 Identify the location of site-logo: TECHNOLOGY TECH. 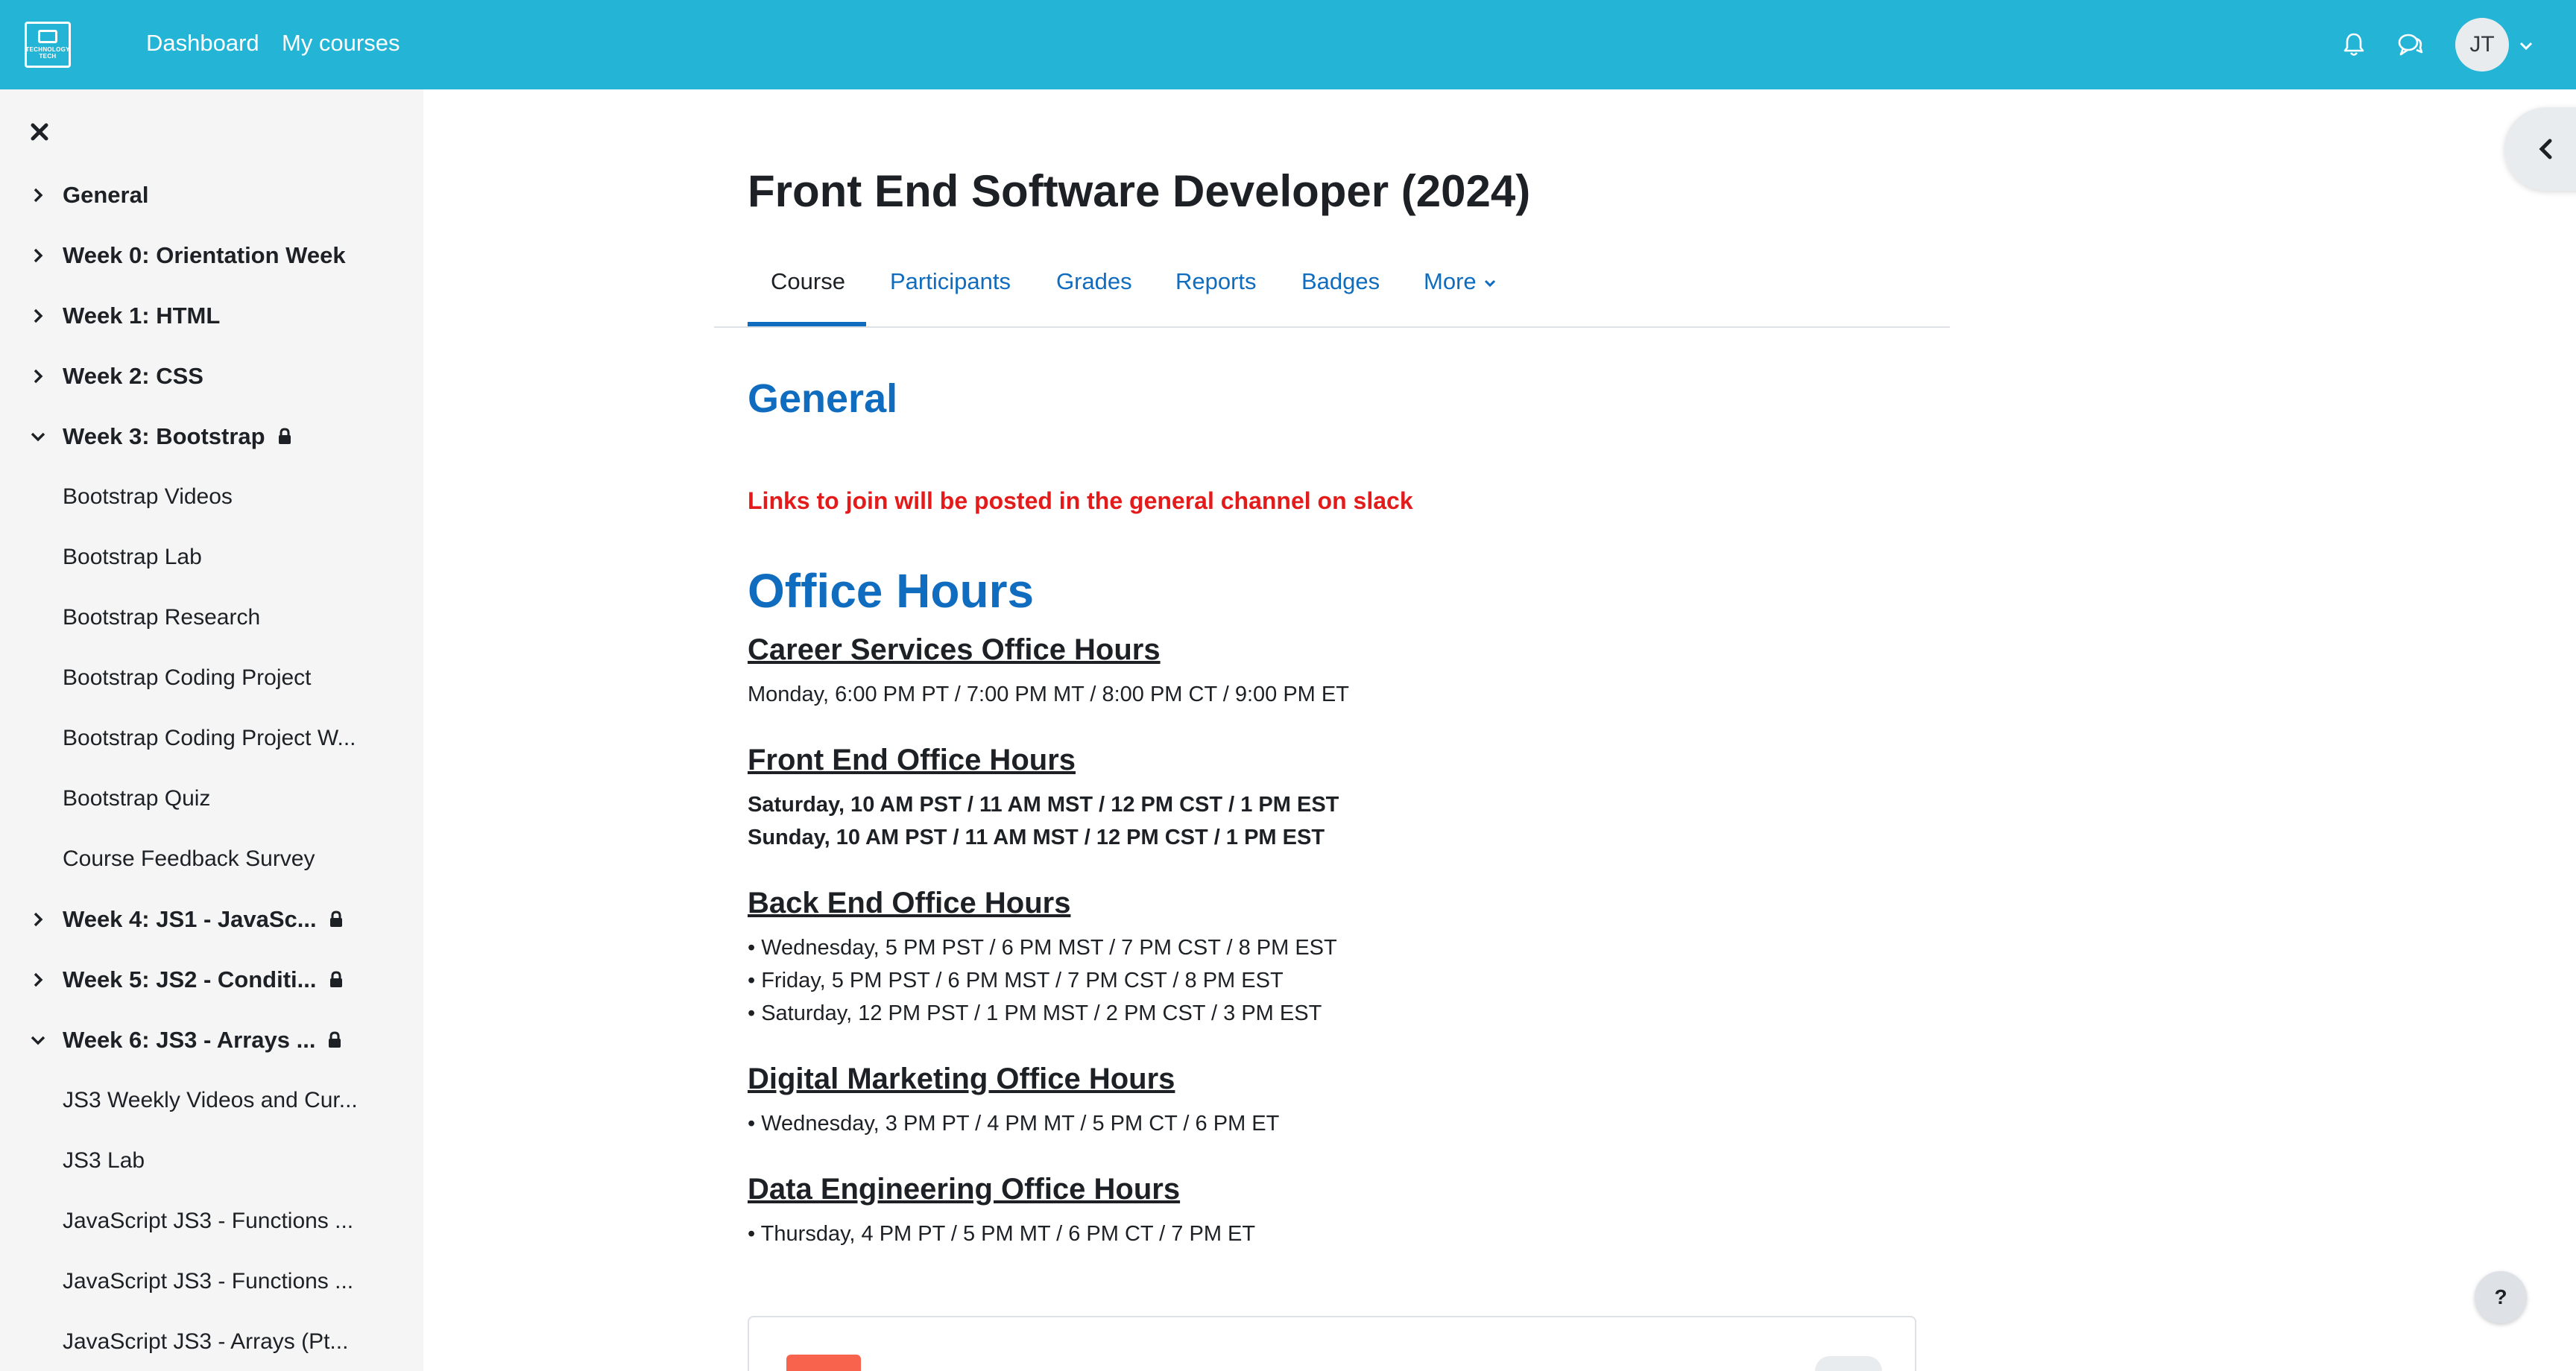
(48, 45).